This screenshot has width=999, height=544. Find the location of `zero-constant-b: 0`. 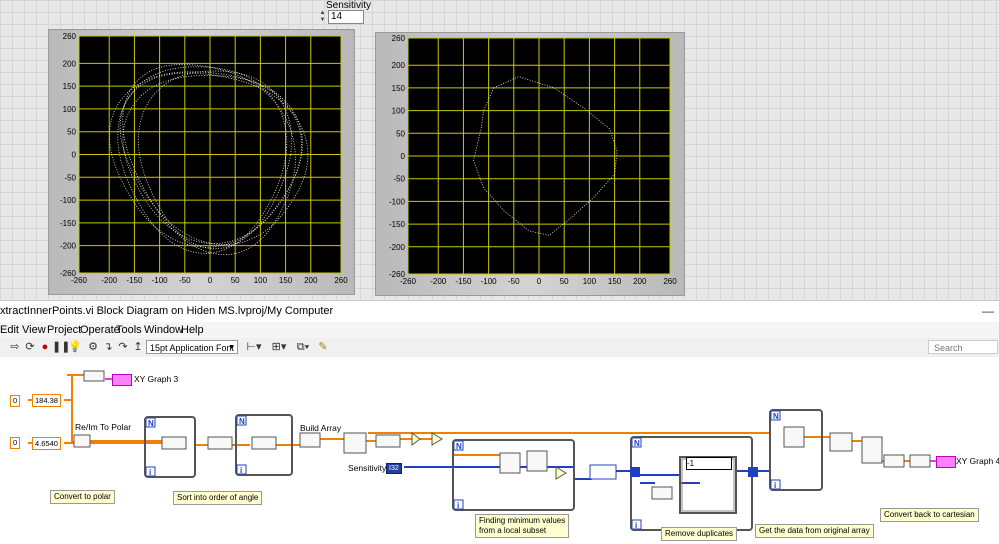

zero-constant-b: 0 is located at coordinates (15, 443).